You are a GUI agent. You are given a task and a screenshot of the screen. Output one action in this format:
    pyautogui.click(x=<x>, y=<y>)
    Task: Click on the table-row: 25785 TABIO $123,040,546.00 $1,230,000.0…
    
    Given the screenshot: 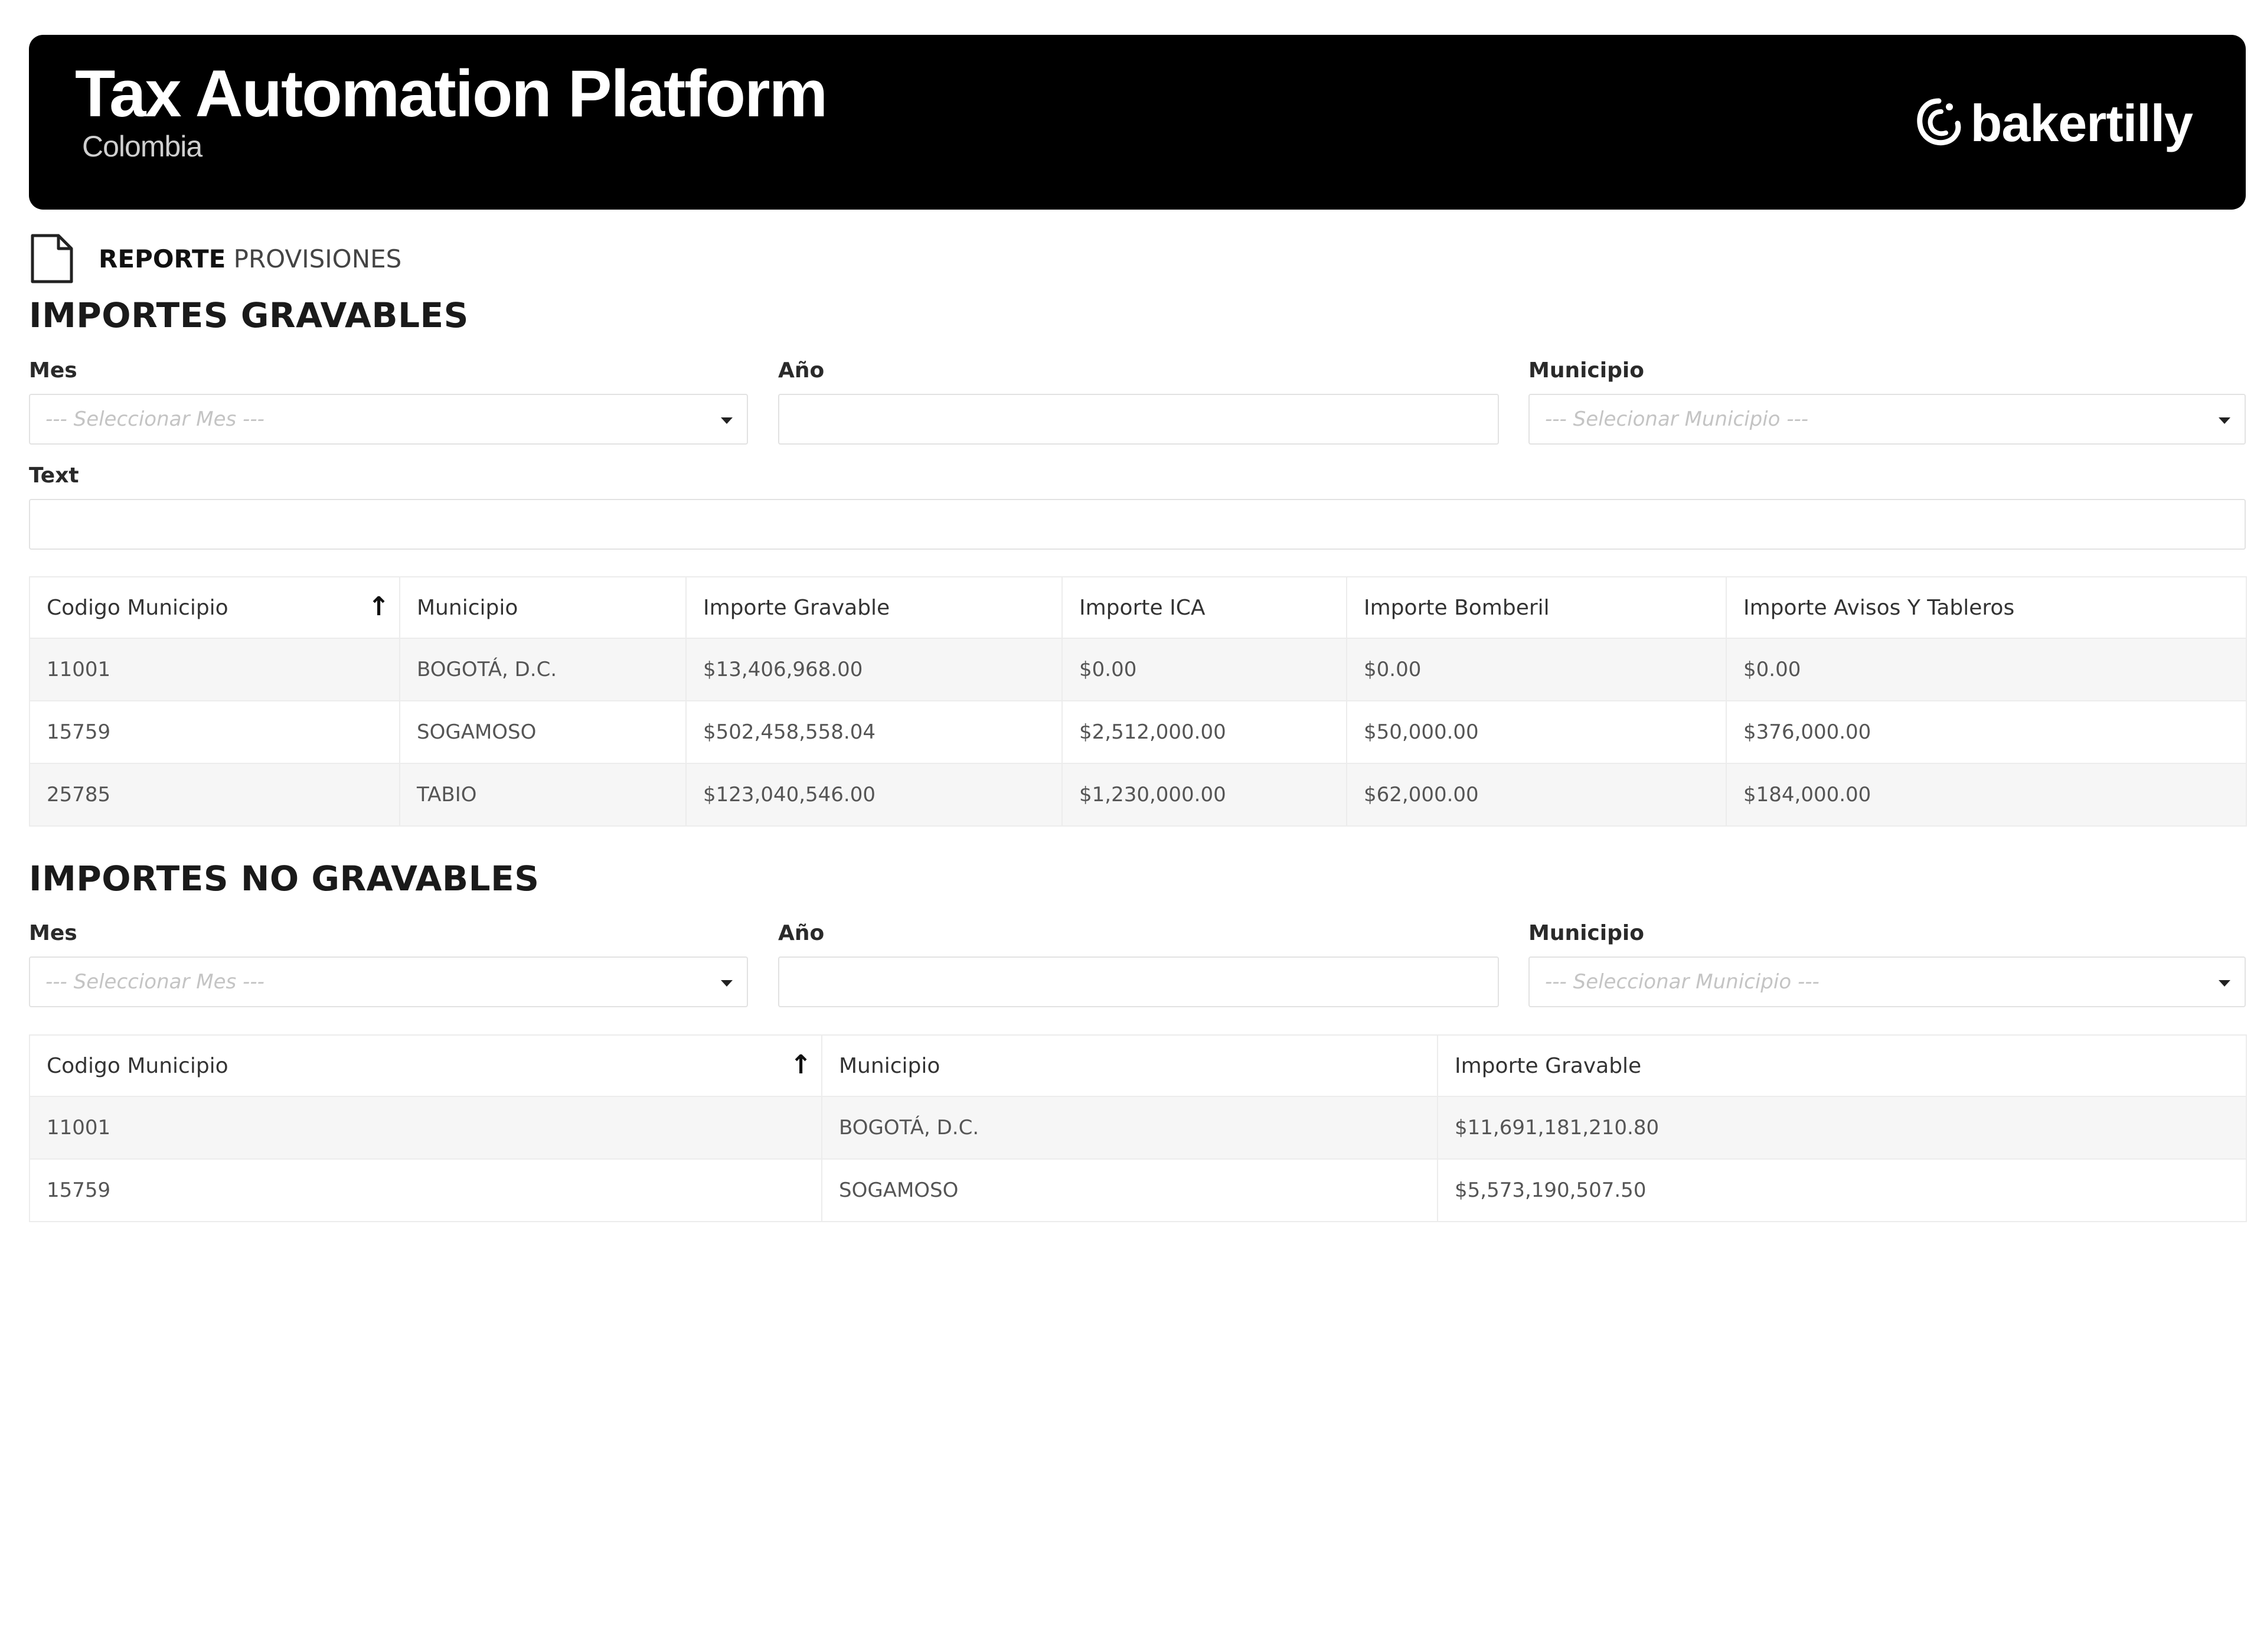 What is the action you would take?
    pyautogui.click(x=1138, y=795)
    